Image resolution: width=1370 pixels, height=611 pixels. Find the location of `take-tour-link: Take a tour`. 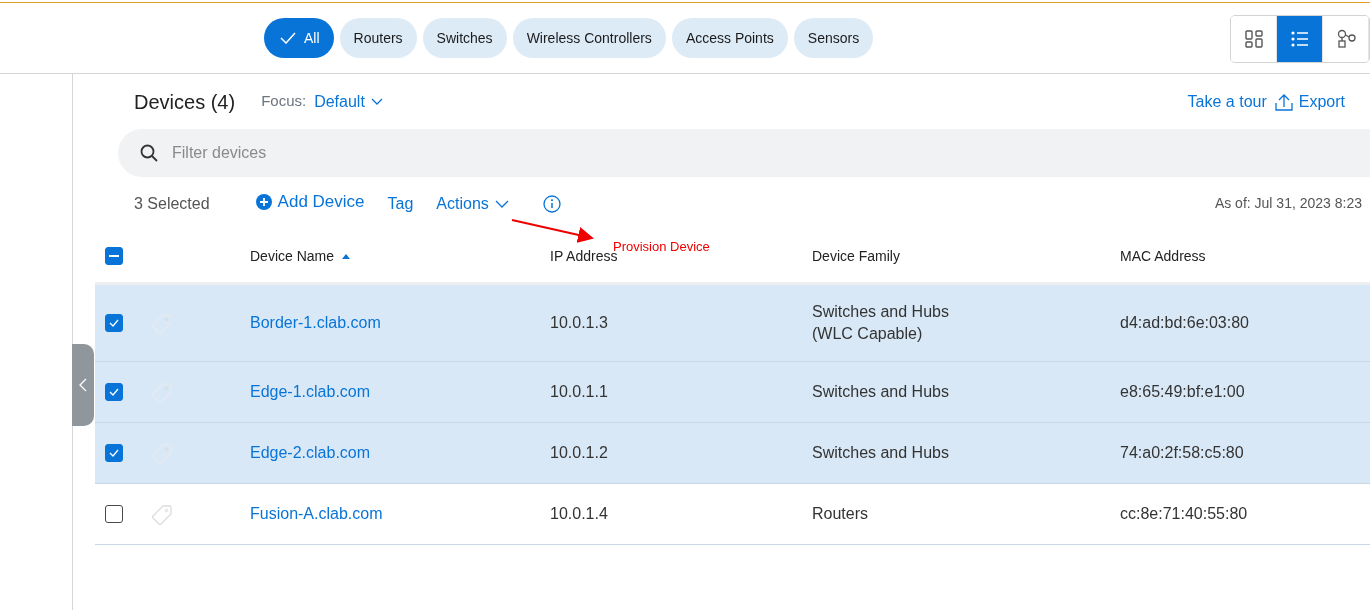

take-tour-link: Take a tour is located at coordinates (1227, 101).